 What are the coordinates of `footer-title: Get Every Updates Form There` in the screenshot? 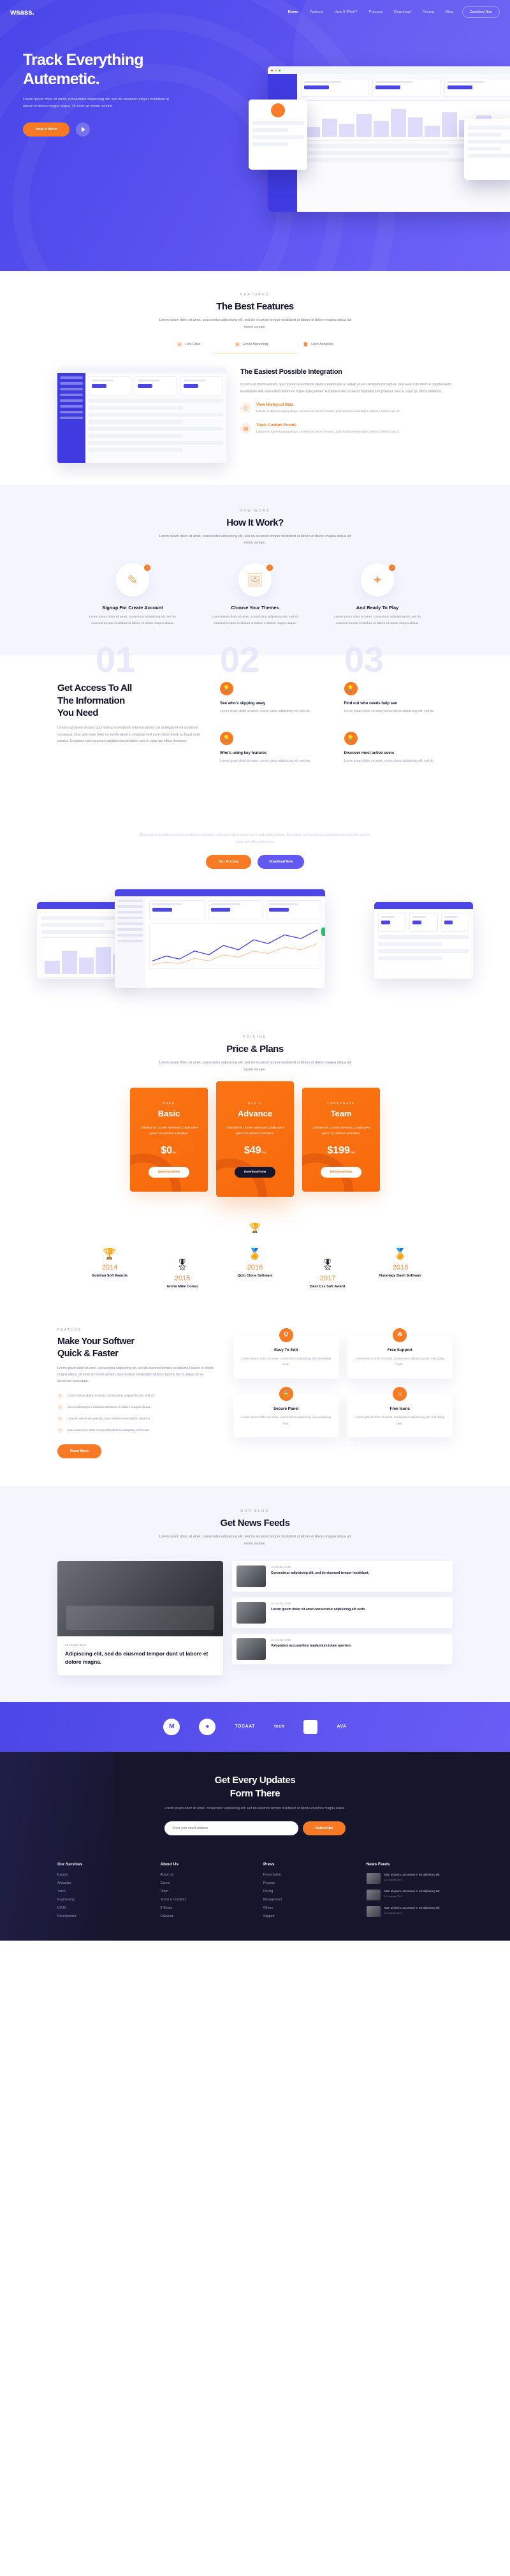 It's located at (255, 1786).